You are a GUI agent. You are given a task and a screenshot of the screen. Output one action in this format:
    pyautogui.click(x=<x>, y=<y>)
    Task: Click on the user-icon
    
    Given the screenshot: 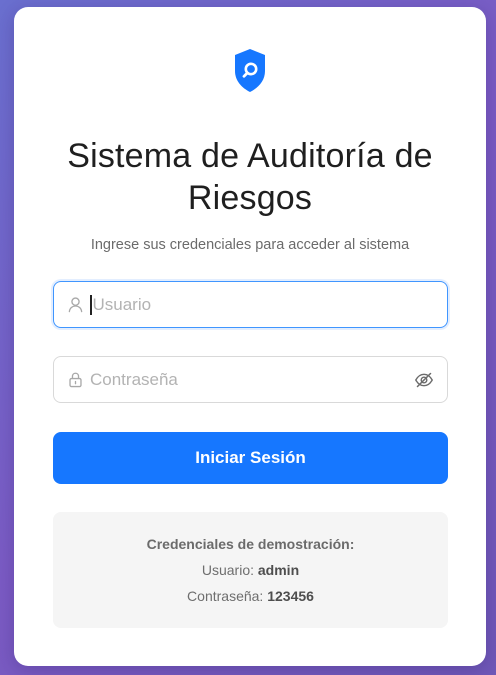 What is the action you would take?
    pyautogui.click(x=75, y=305)
    